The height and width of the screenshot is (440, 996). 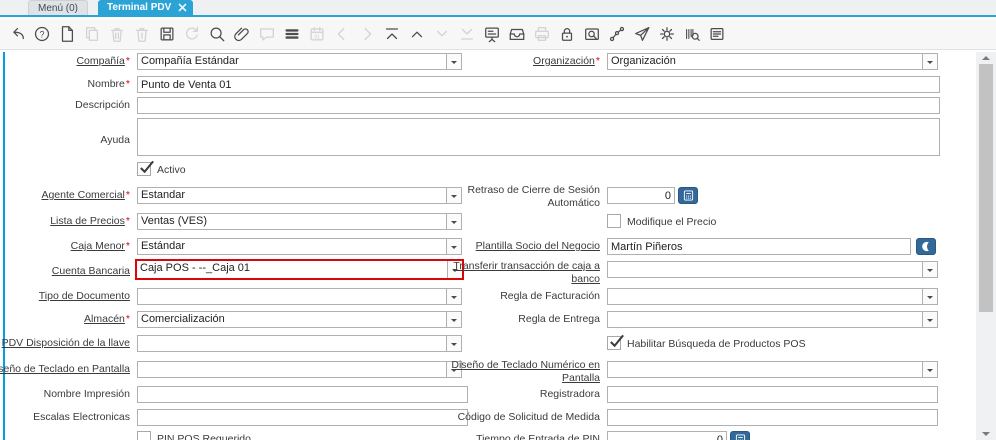 What do you see at coordinates (592, 34) in the screenshot?
I see `preview-button` at bounding box center [592, 34].